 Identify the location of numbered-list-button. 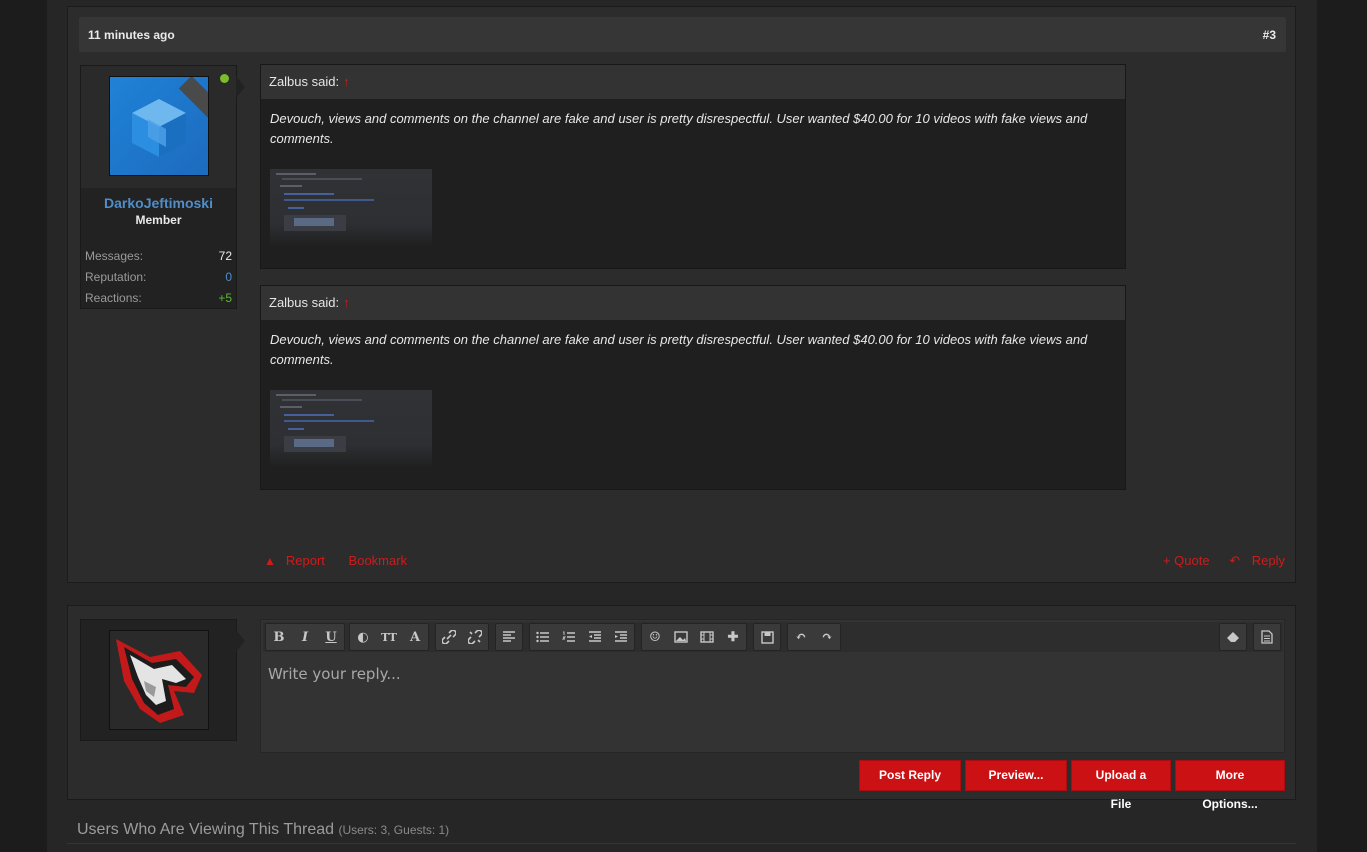
(569, 637).